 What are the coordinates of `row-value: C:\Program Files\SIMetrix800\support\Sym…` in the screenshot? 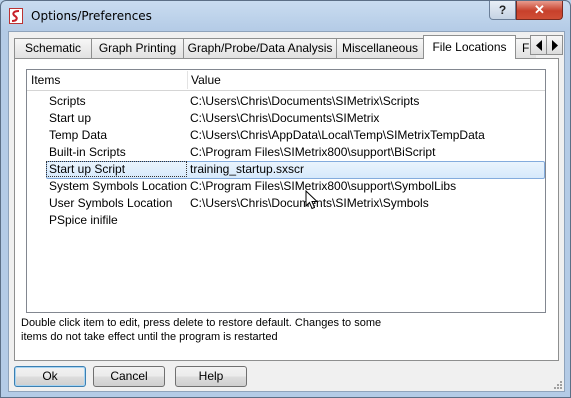 It's located at (323, 186).